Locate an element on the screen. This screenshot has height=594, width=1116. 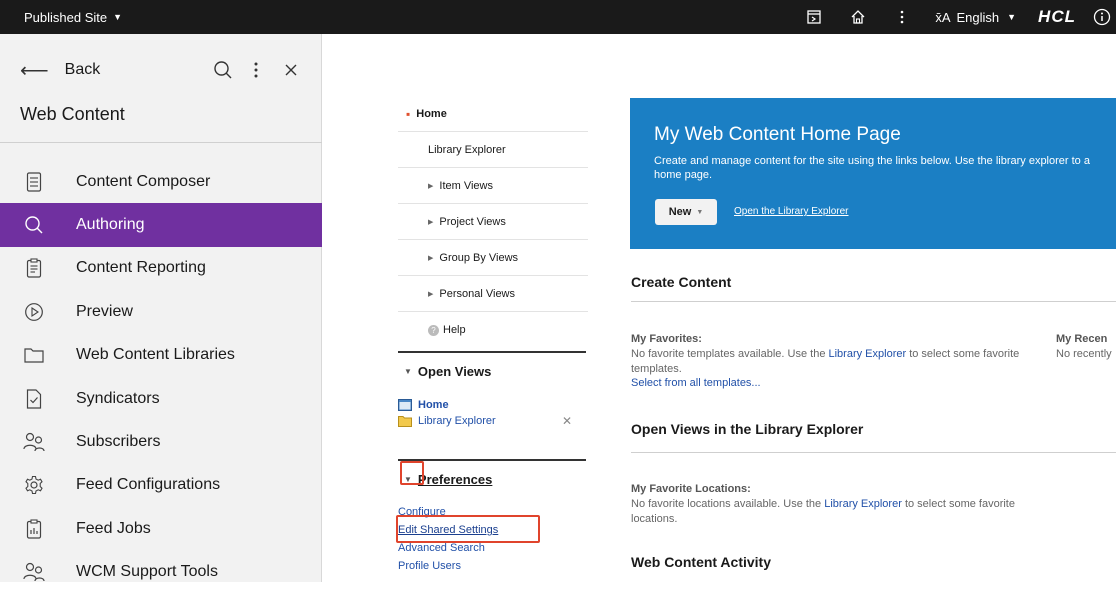
nav-link-personal-views: ▶ Personal Views is located at coordinates (493, 294).